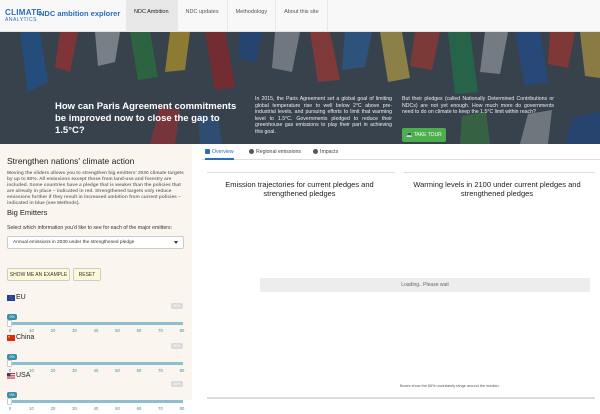  I want to click on slider-tick-label: 80, so click(182, 408).